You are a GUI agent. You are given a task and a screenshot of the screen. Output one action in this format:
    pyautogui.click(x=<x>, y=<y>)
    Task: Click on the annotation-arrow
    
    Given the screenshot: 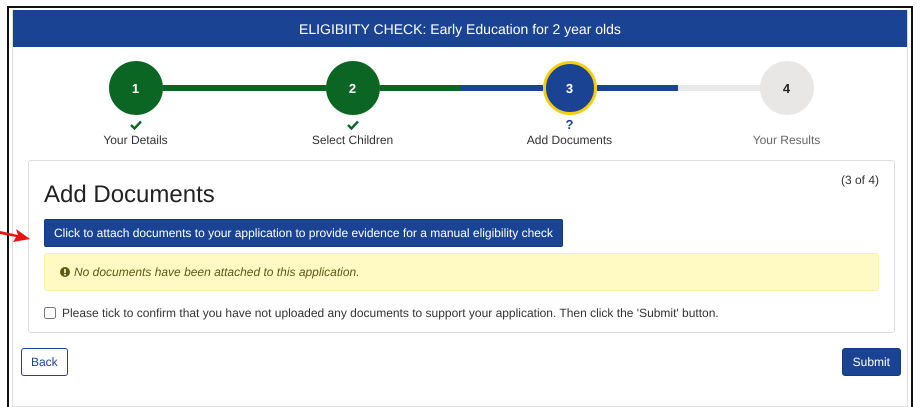 What is the action you would take?
    pyautogui.click(x=15, y=235)
    